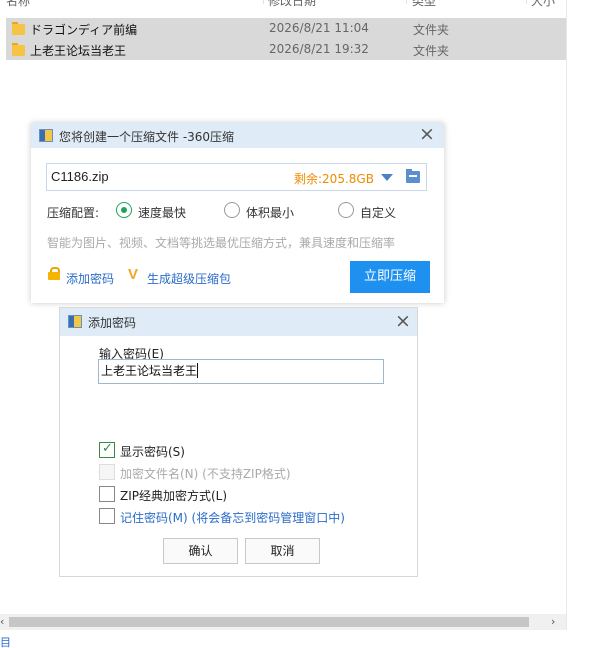  Describe the element at coordinates (238, 322) in the screenshot. I see `dialog-titlebar: 添加密码 ×` at that location.